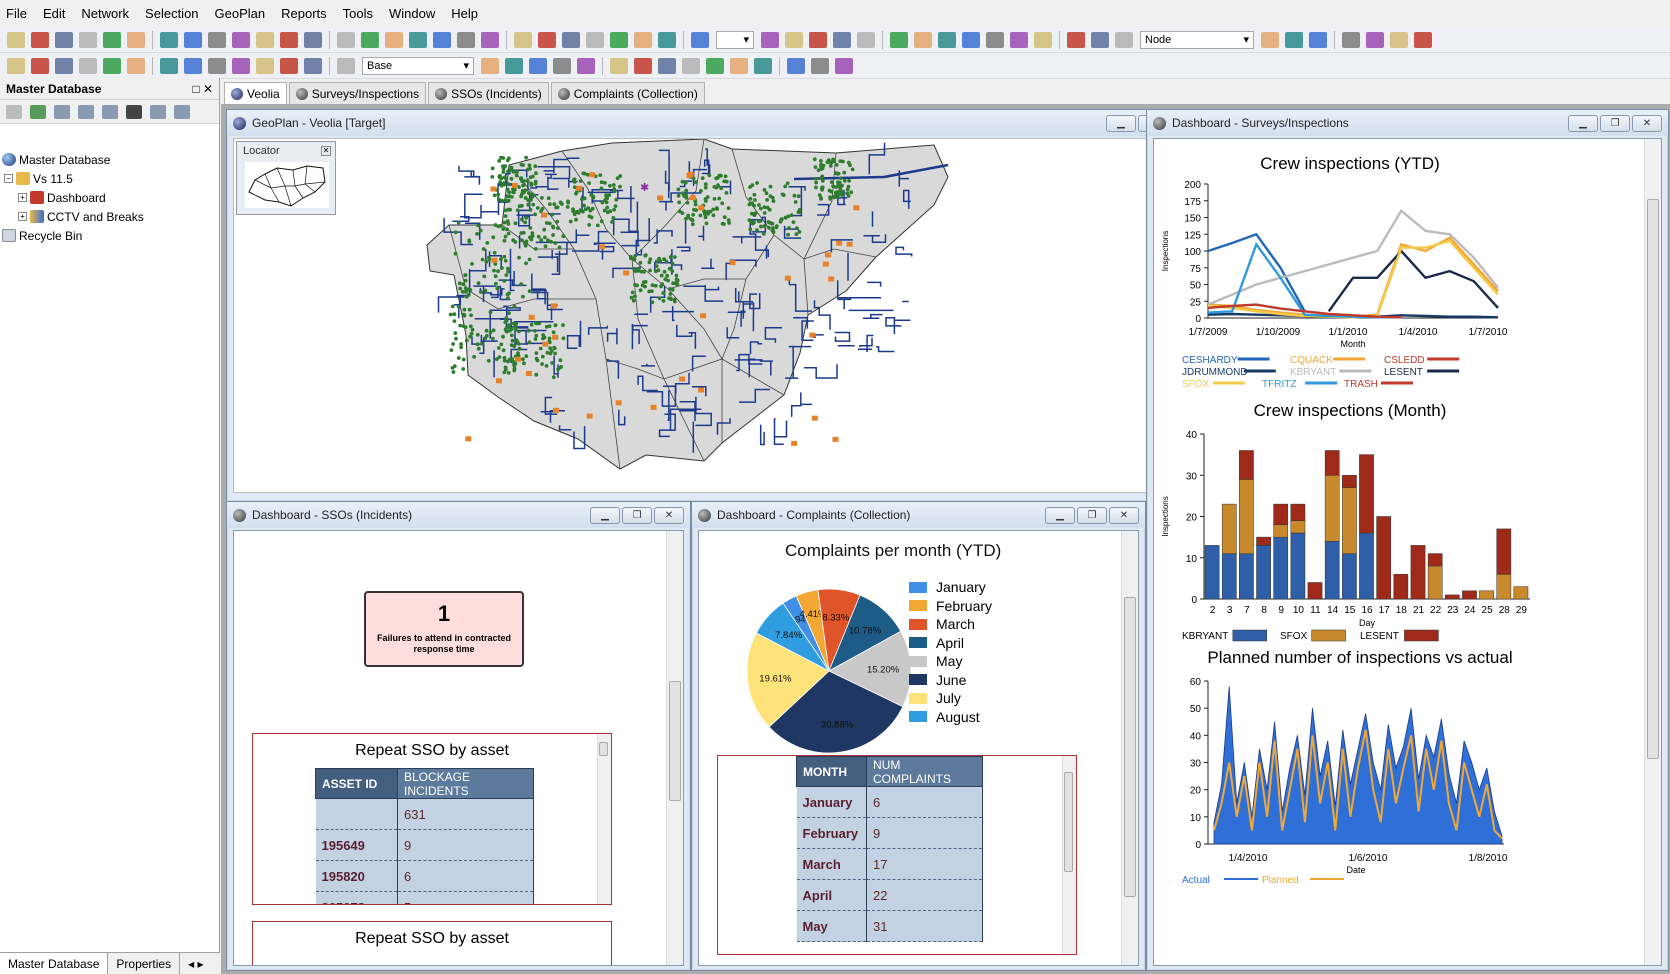  Describe the element at coordinates (358, 13) in the screenshot. I see `menu-tools: Tools` at that location.